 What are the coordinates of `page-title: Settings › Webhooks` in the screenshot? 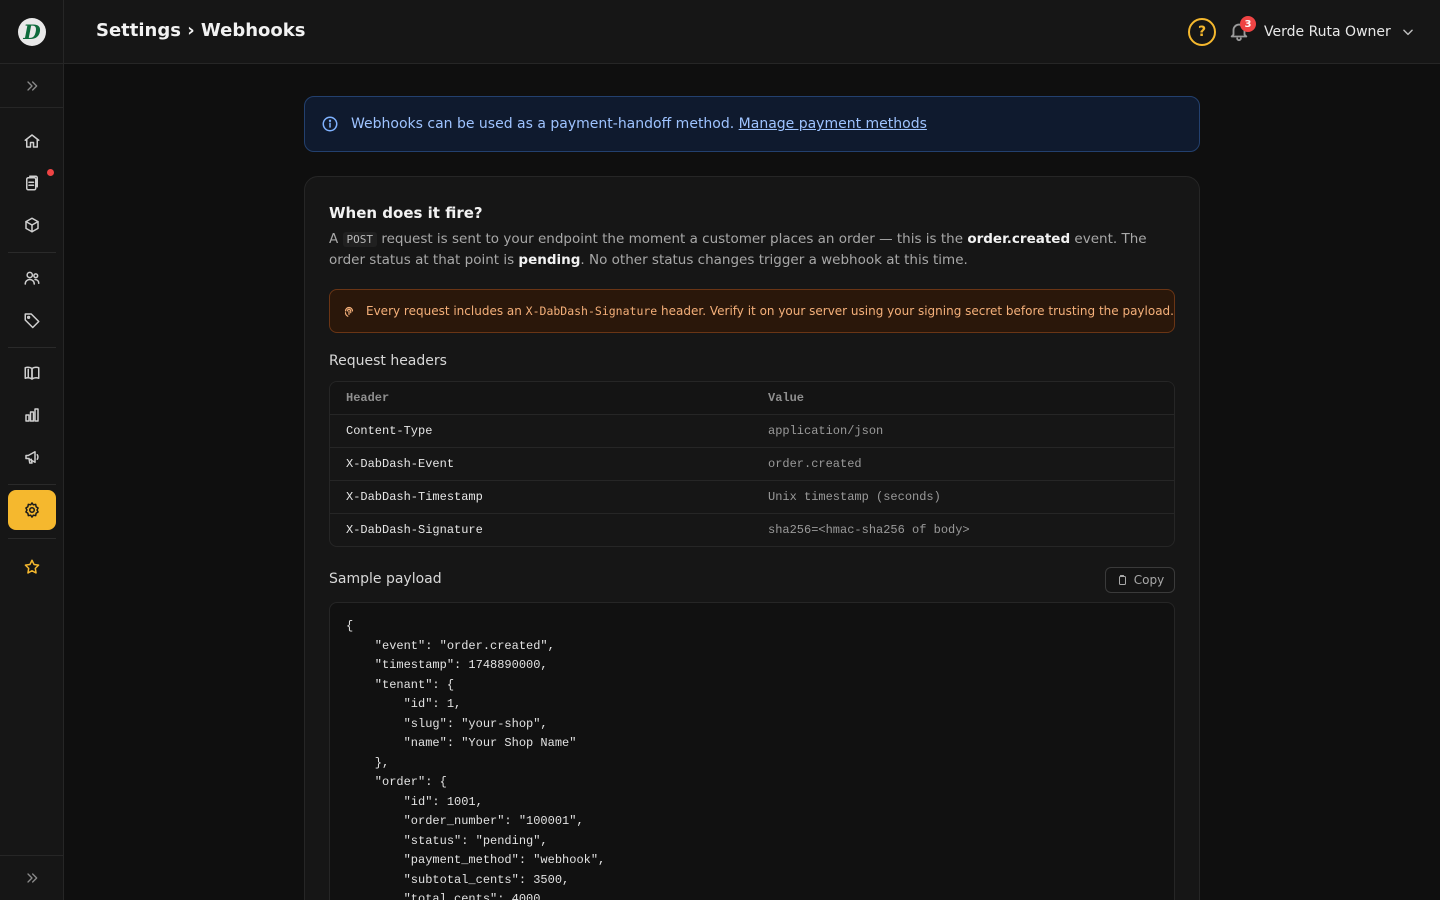 It's located at (201, 30).